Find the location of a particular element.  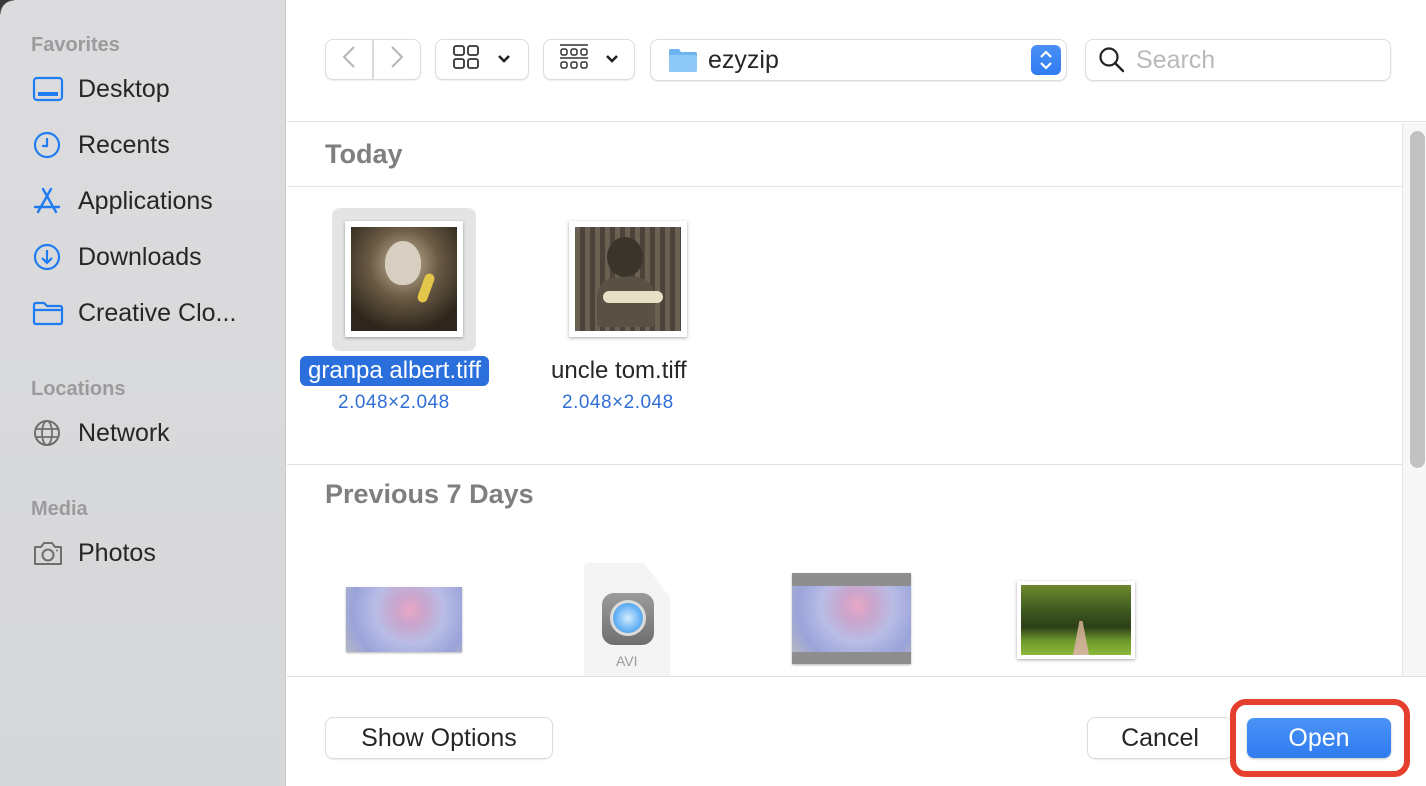

sidebar-item-label: Photos is located at coordinates (117, 552).